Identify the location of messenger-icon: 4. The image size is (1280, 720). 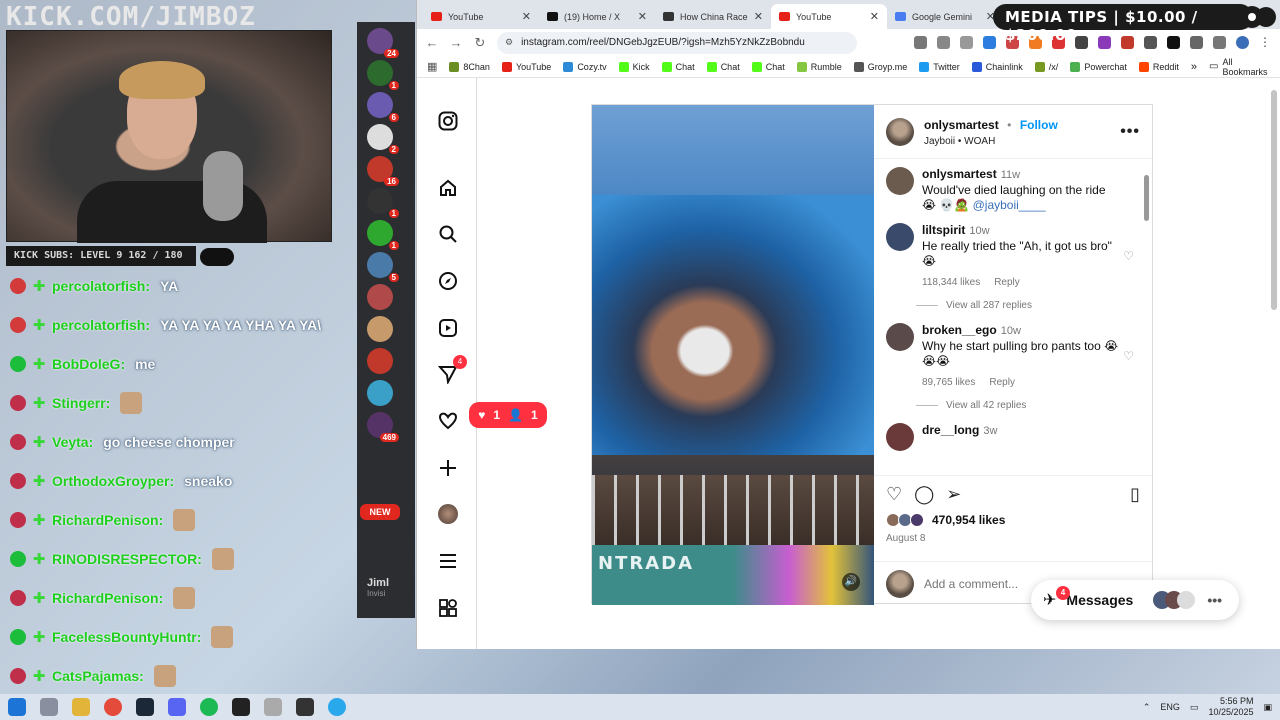
(452, 370).